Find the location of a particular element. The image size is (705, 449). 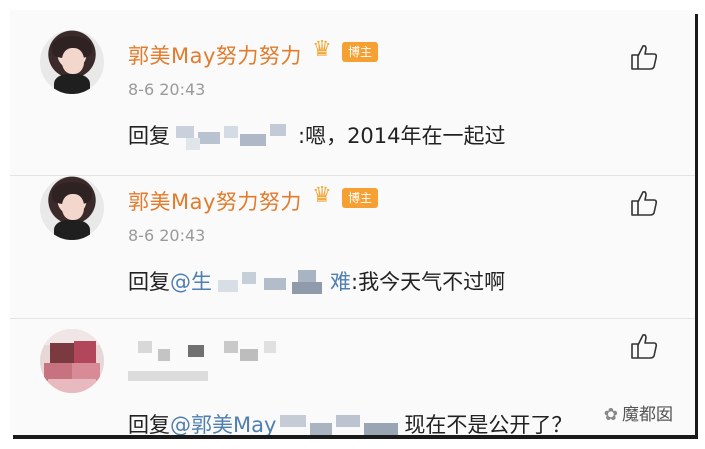

watermark-text: 魔都囡 is located at coordinates (647, 415).